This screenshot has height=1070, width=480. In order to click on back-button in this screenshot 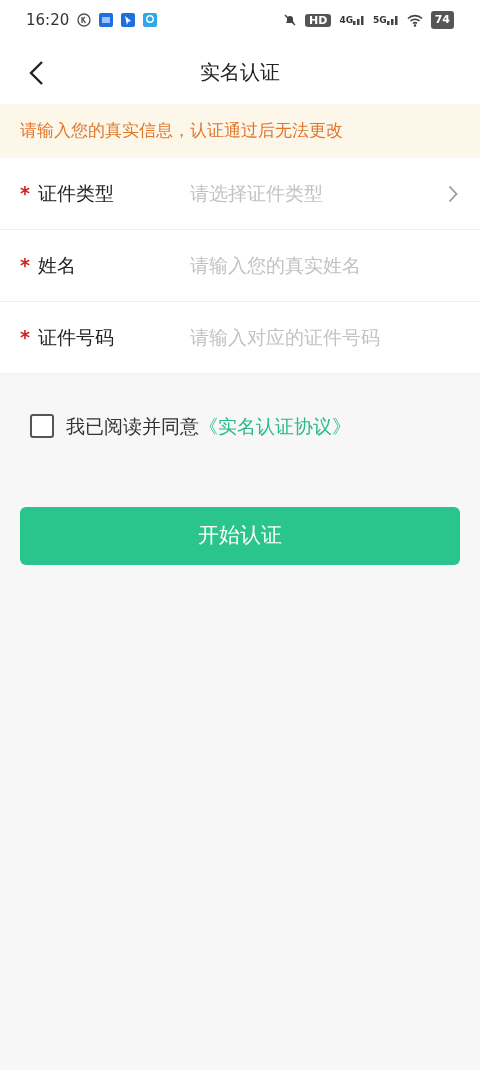, I will do `click(36, 73)`.